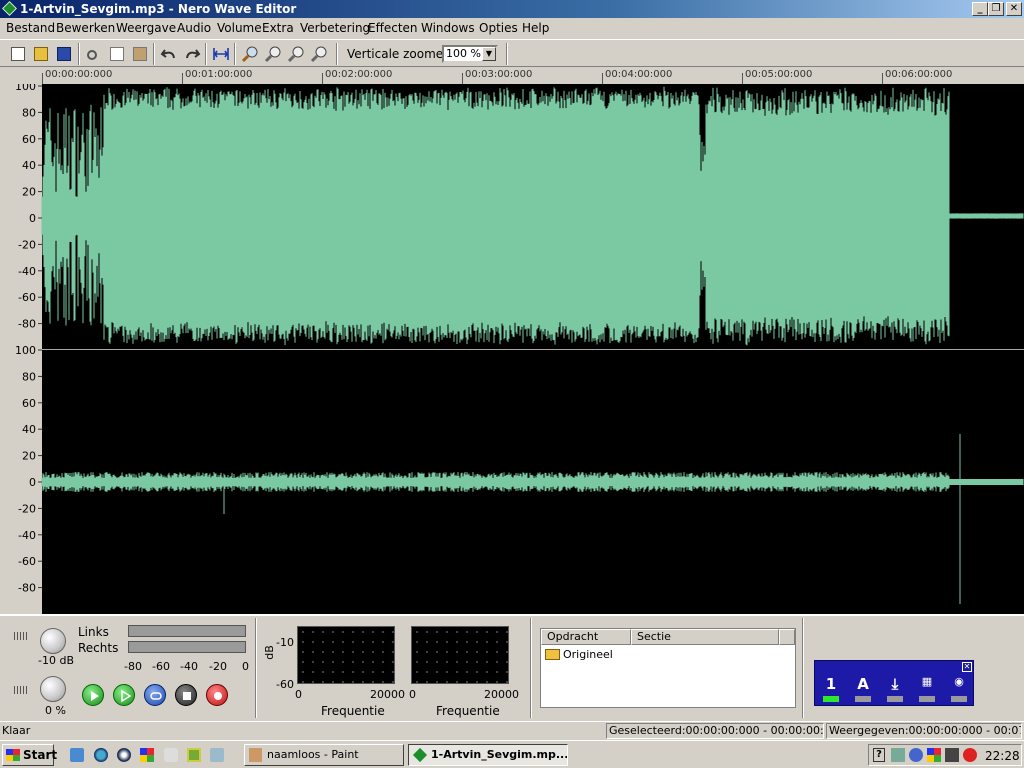 The width and height of the screenshot is (1024, 768). Describe the element at coordinates (863, 684) in the screenshot. I see `widget-button-a: A` at that location.